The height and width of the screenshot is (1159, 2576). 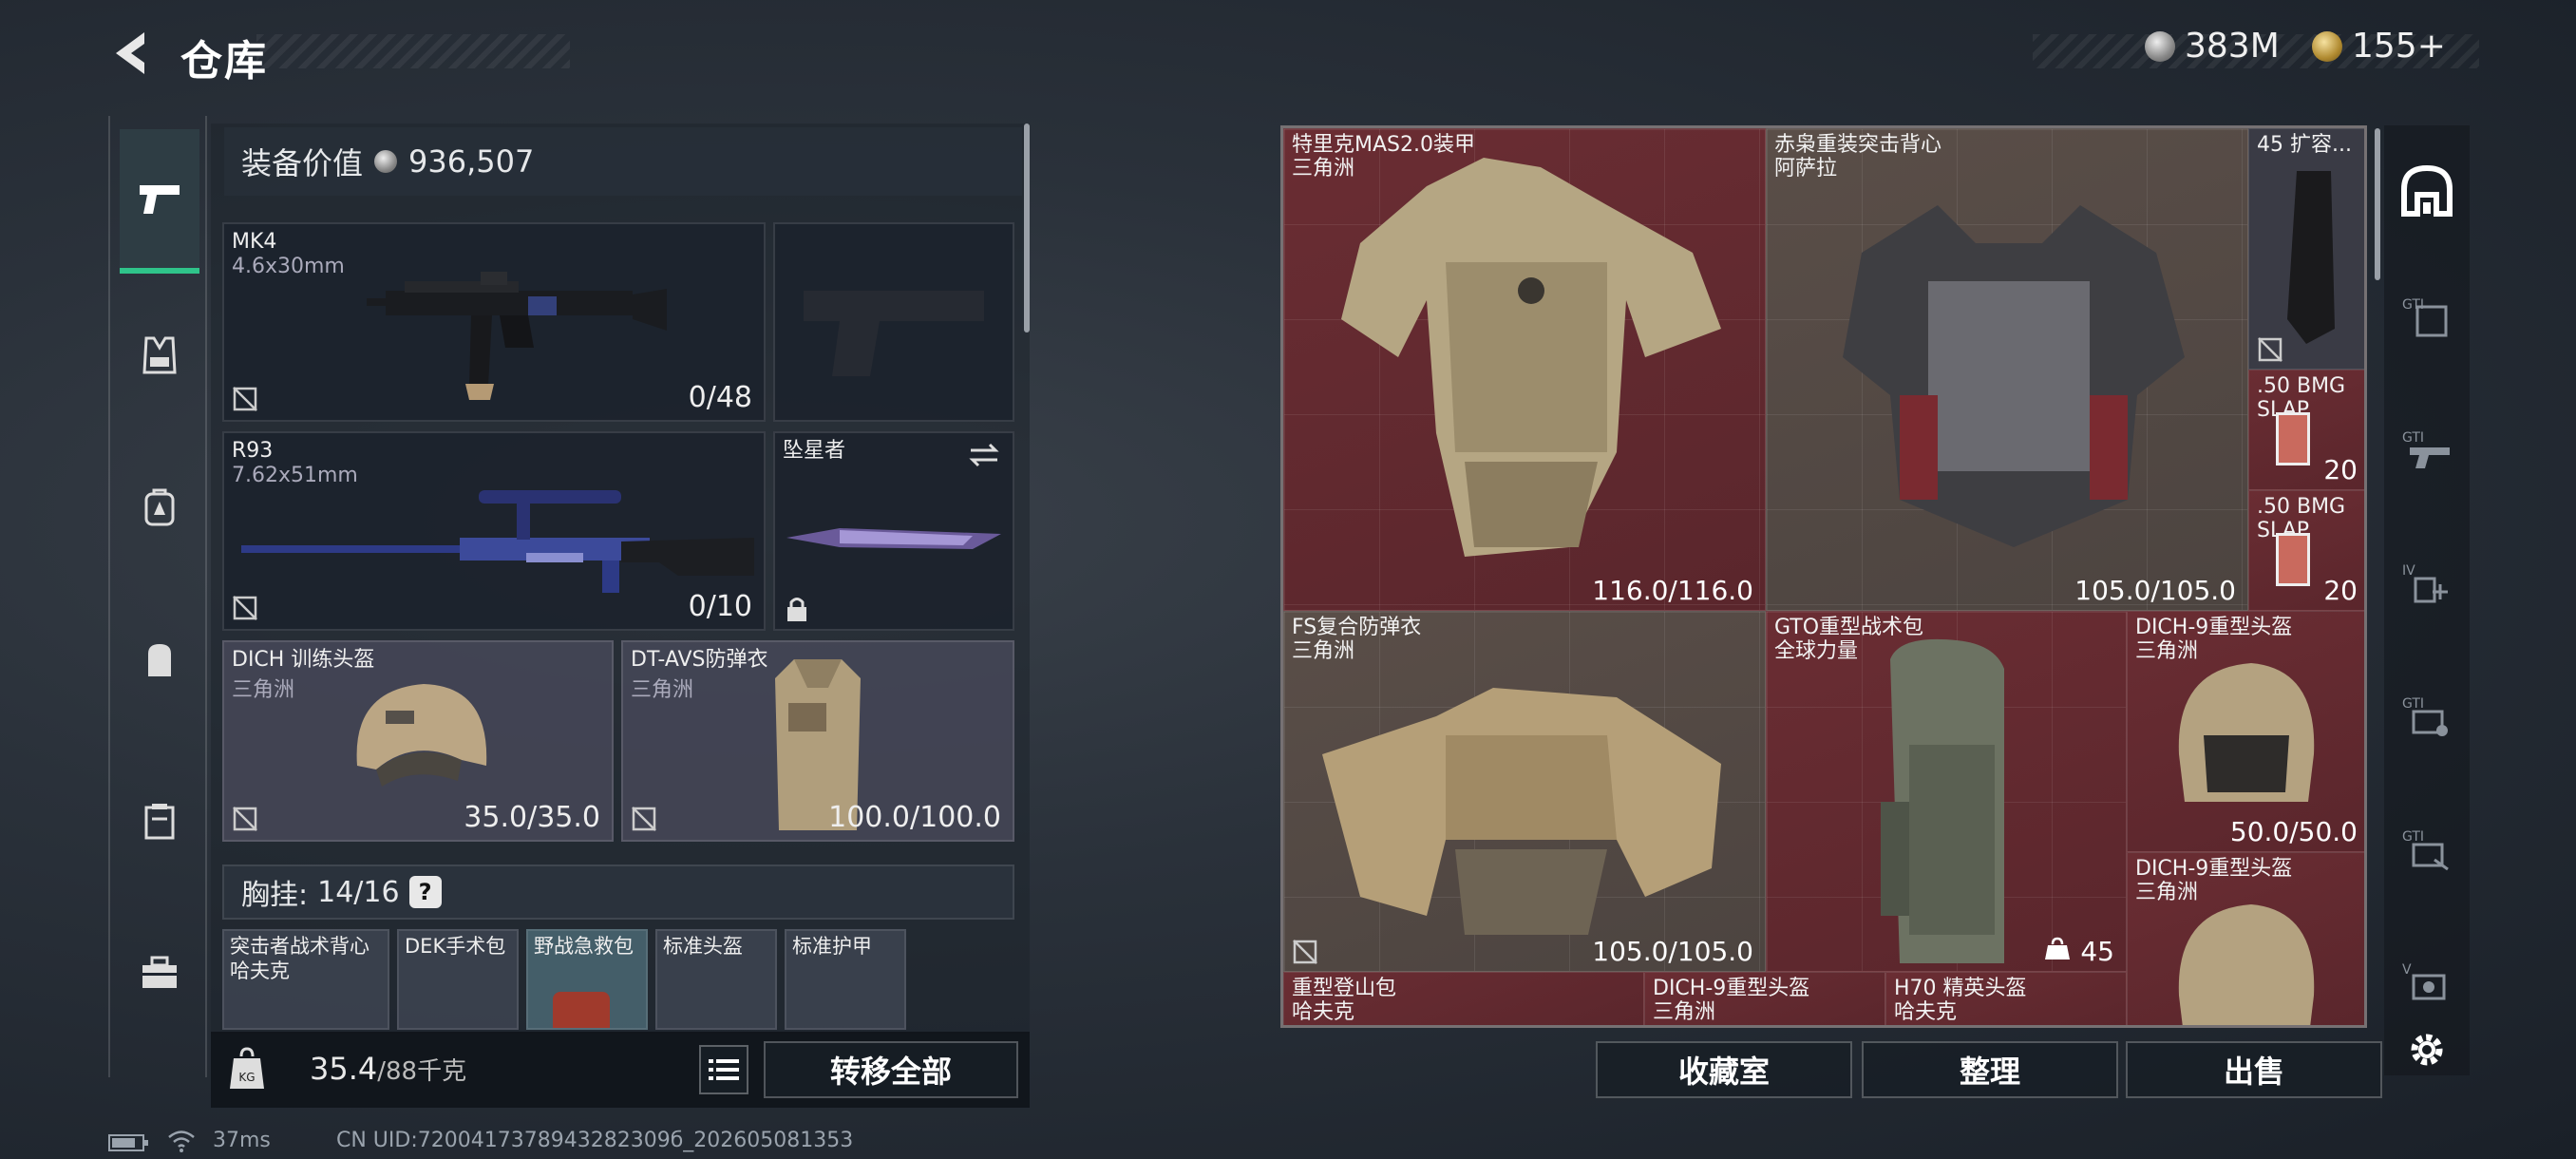 What do you see at coordinates (662, 690) in the screenshot?
I see `armor-brand: 三角洲` at bounding box center [662, 690].